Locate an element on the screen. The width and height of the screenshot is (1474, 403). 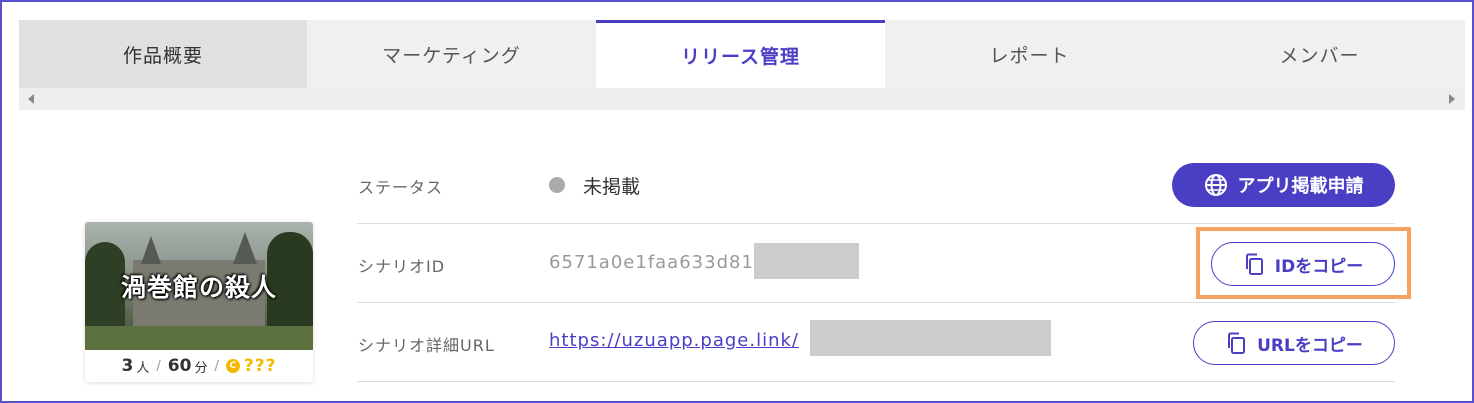
card-meta: 3 人 / 60 分 / C ??? is located at coordinates (199, 366).